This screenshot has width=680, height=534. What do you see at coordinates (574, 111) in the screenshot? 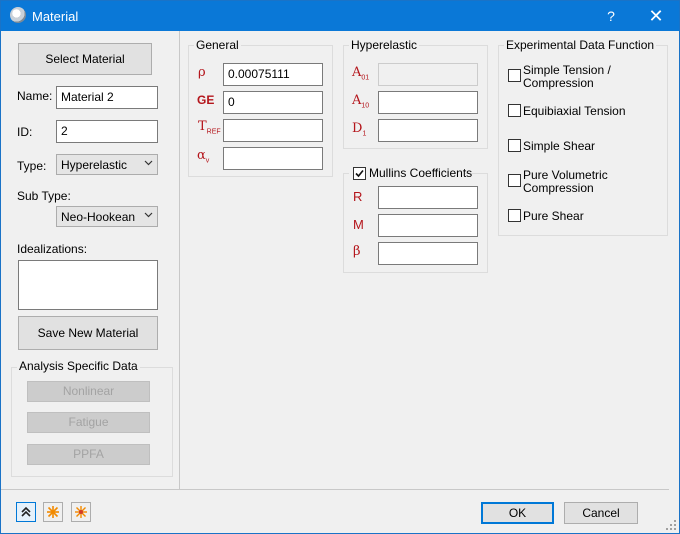
I see `equibiaxial-tension-label: Equibiaxial Tension` at bounding box center [574, 111].